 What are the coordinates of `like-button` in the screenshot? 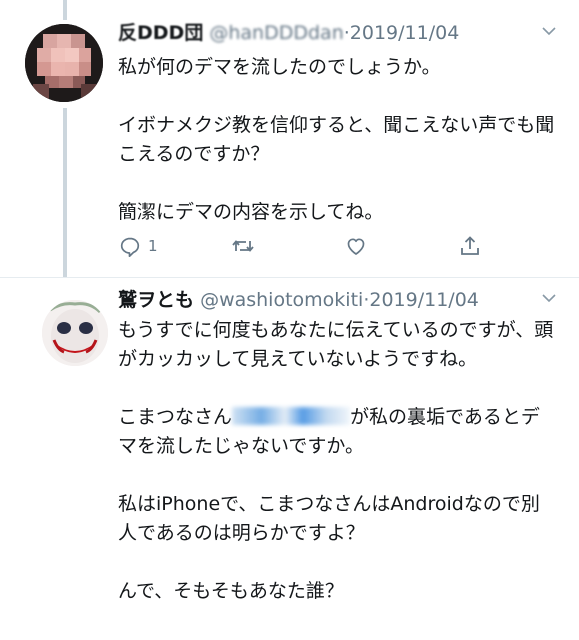 It's located at (356, 246).